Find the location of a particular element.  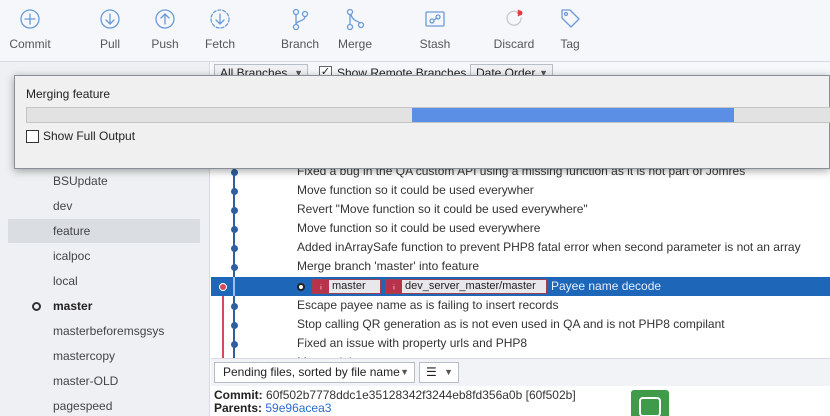

pull-button: Pull is located at coordinates (110, 28).